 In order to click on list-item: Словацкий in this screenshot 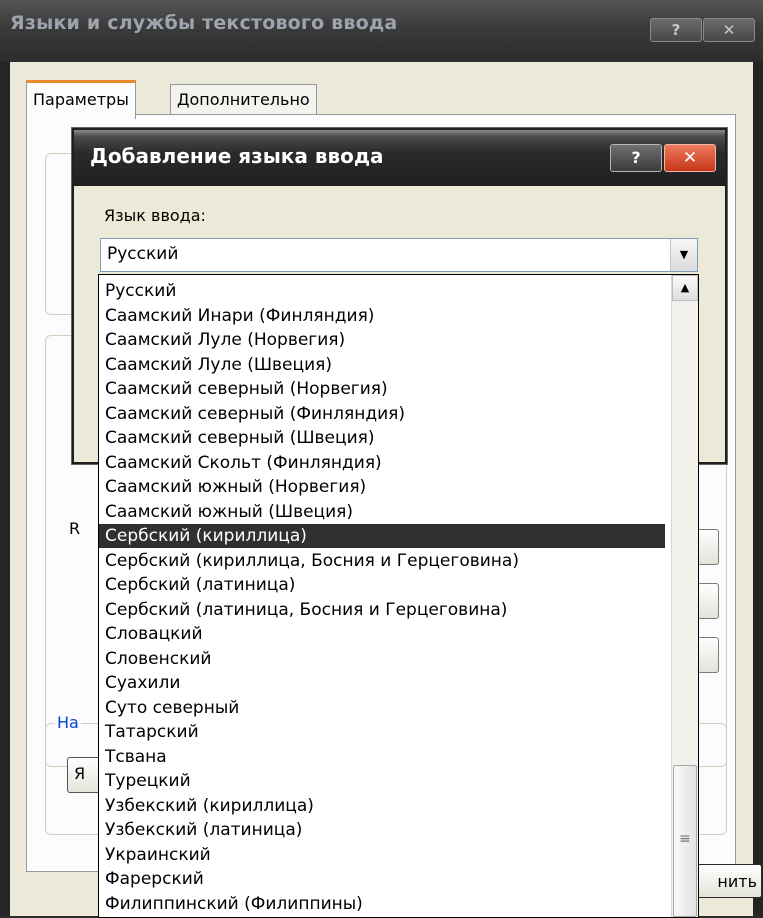, I will do `click(382, 634)`.